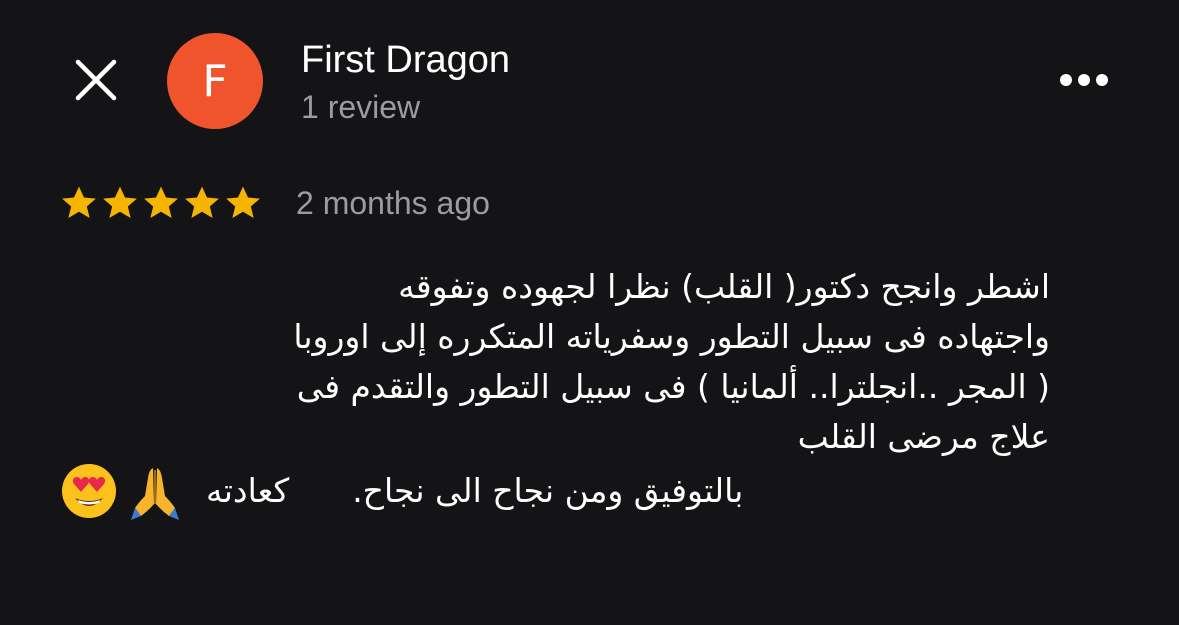 This screenshot has width=1179, height=625. I want to click on avatar: F, so click(215, 81).